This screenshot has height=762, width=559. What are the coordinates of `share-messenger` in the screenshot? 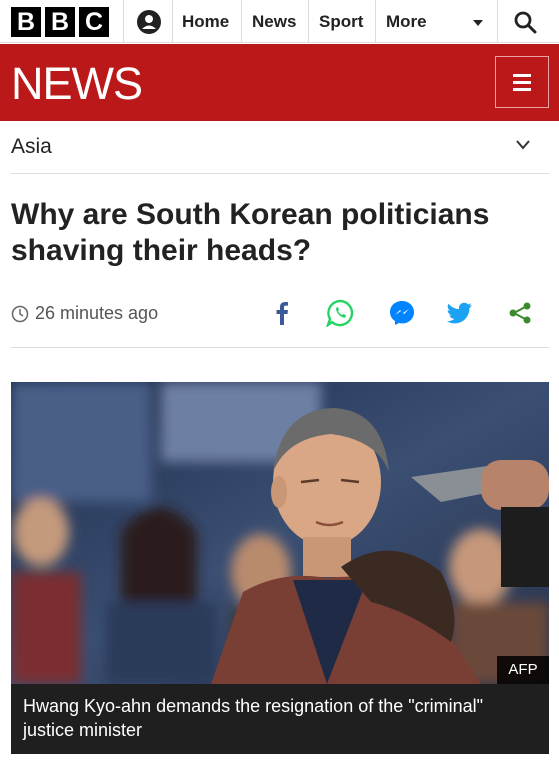 It's located at (402, 313).